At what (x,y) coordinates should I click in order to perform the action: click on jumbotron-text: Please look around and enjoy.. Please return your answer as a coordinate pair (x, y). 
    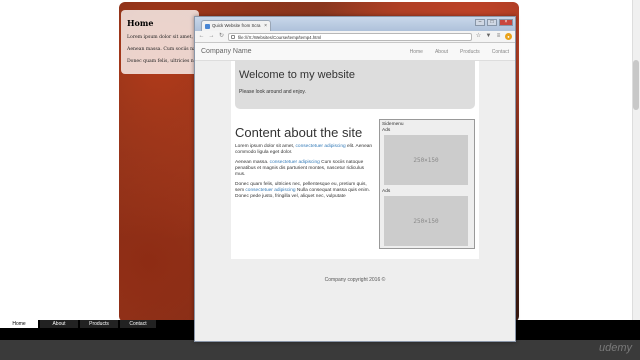
    Looking at the image, I should click on (272, 92).